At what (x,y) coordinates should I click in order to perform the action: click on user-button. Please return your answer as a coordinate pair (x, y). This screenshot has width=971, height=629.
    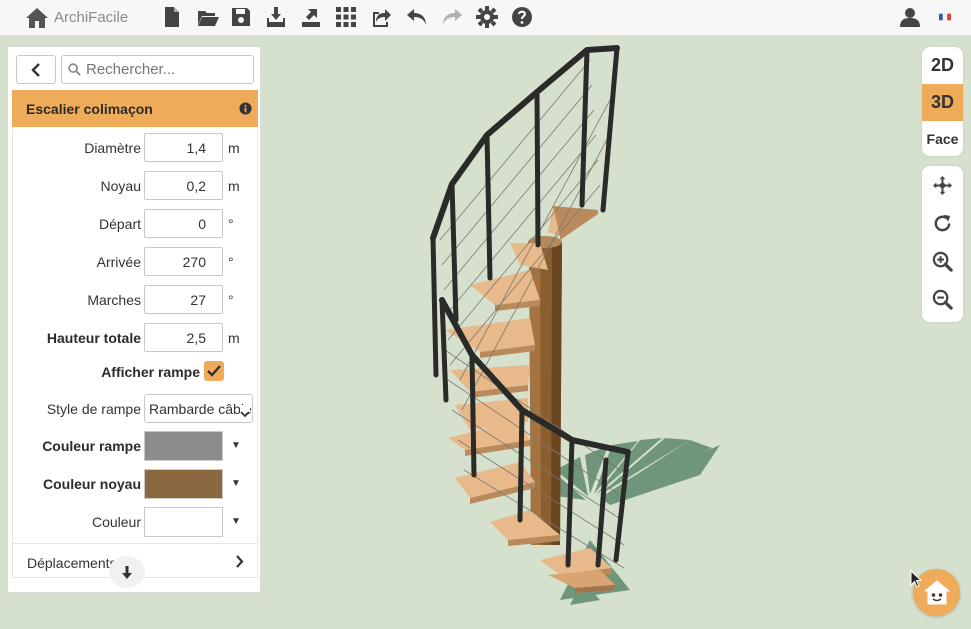
    Looking at the image, I should click on (910, 17).